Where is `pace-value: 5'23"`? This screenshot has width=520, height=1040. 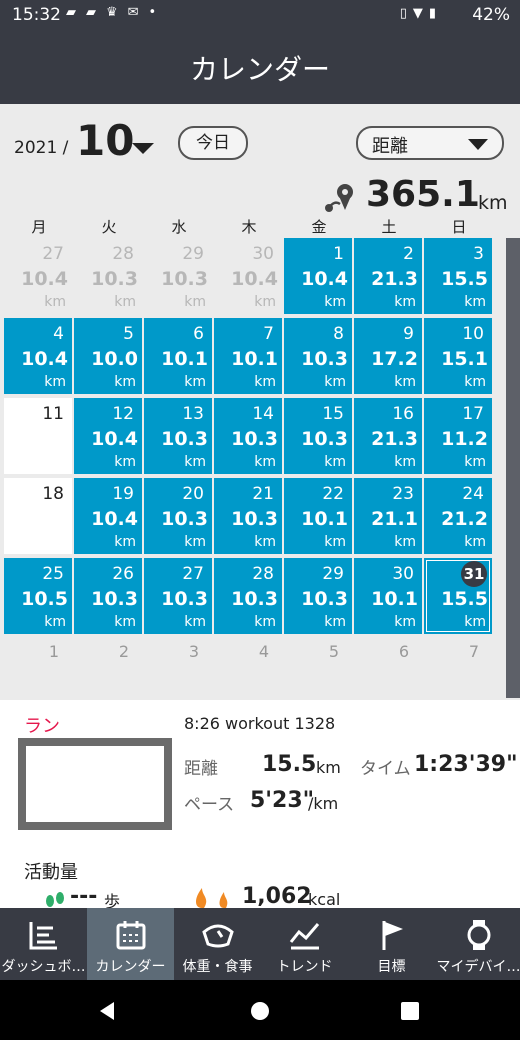 pace-value: 5'23" is located at coordinates (282, 800).